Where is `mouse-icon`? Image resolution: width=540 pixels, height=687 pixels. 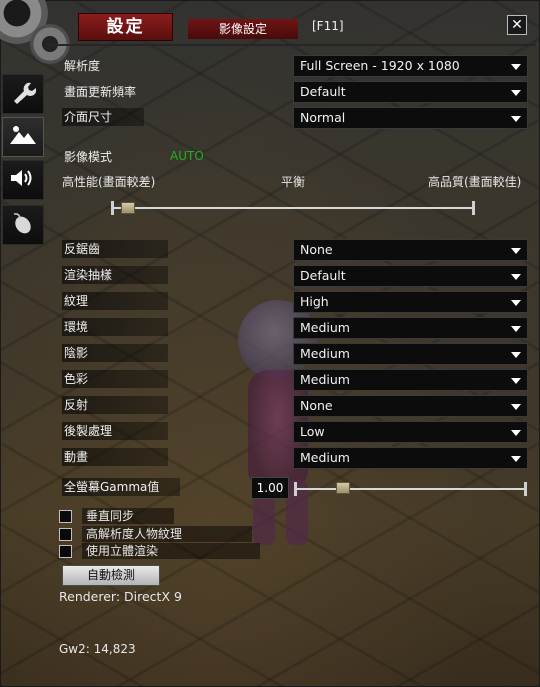 mouse-icon is located at coordinates (23, 225).